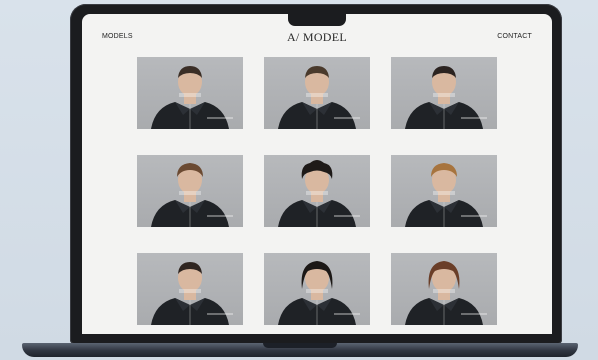 The height and width of the screenshot is (360, 598). What do you see at coordinates (317, 37) in the screenshot?
I see `site-logo: A/ MODEL` at bounding box center [317, 37].